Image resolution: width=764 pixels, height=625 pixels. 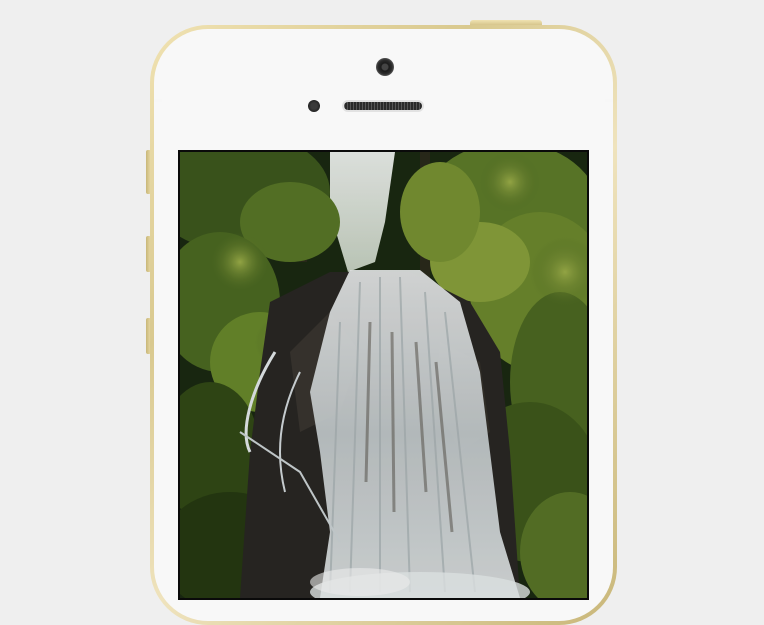 I want to click on earpiece-speaker, so click(x=383, y=106).